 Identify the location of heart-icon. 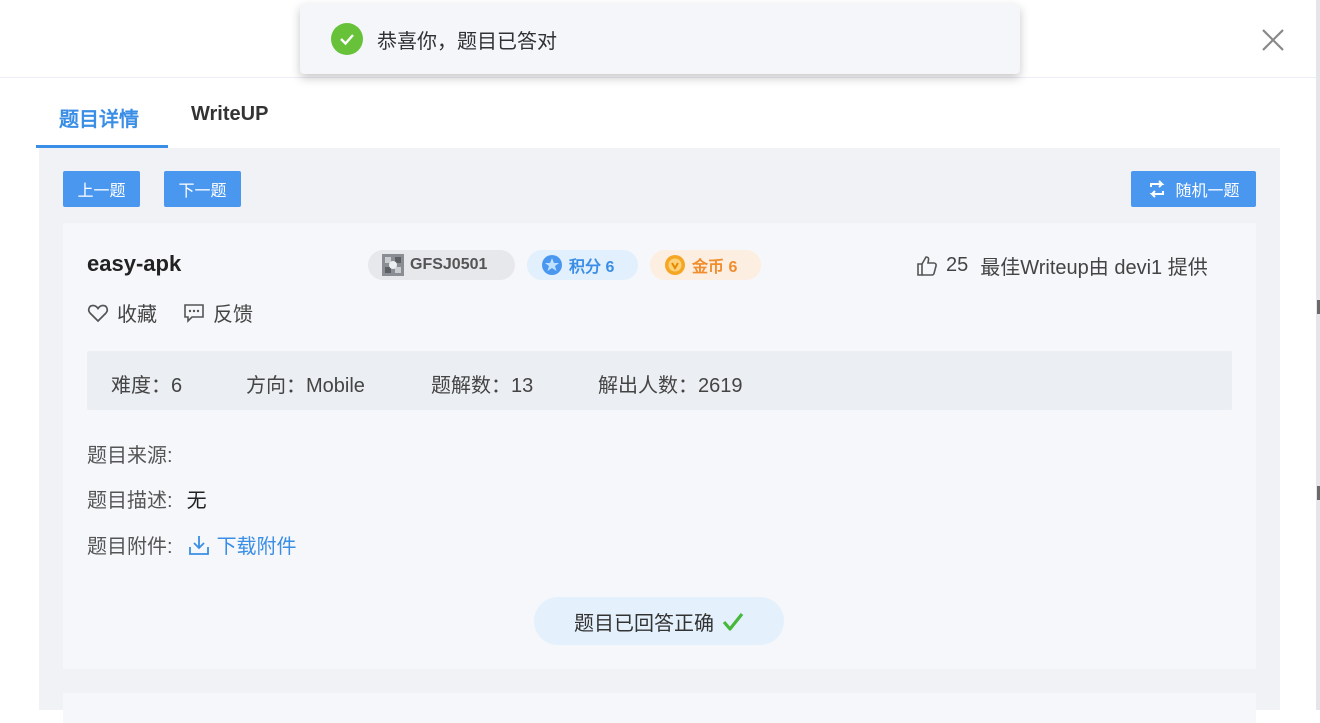
(98, 313).